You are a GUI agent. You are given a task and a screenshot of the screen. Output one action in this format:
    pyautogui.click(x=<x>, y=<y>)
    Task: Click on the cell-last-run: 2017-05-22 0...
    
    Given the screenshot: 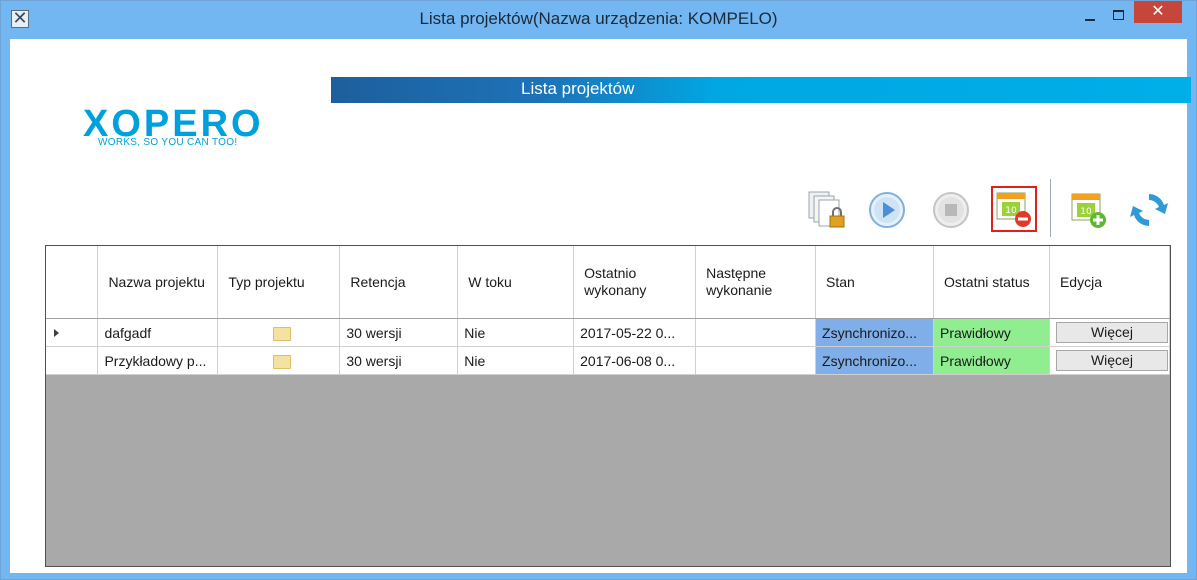 What is the action you would take?
    pyautogui.click(x=635, y=332)
    